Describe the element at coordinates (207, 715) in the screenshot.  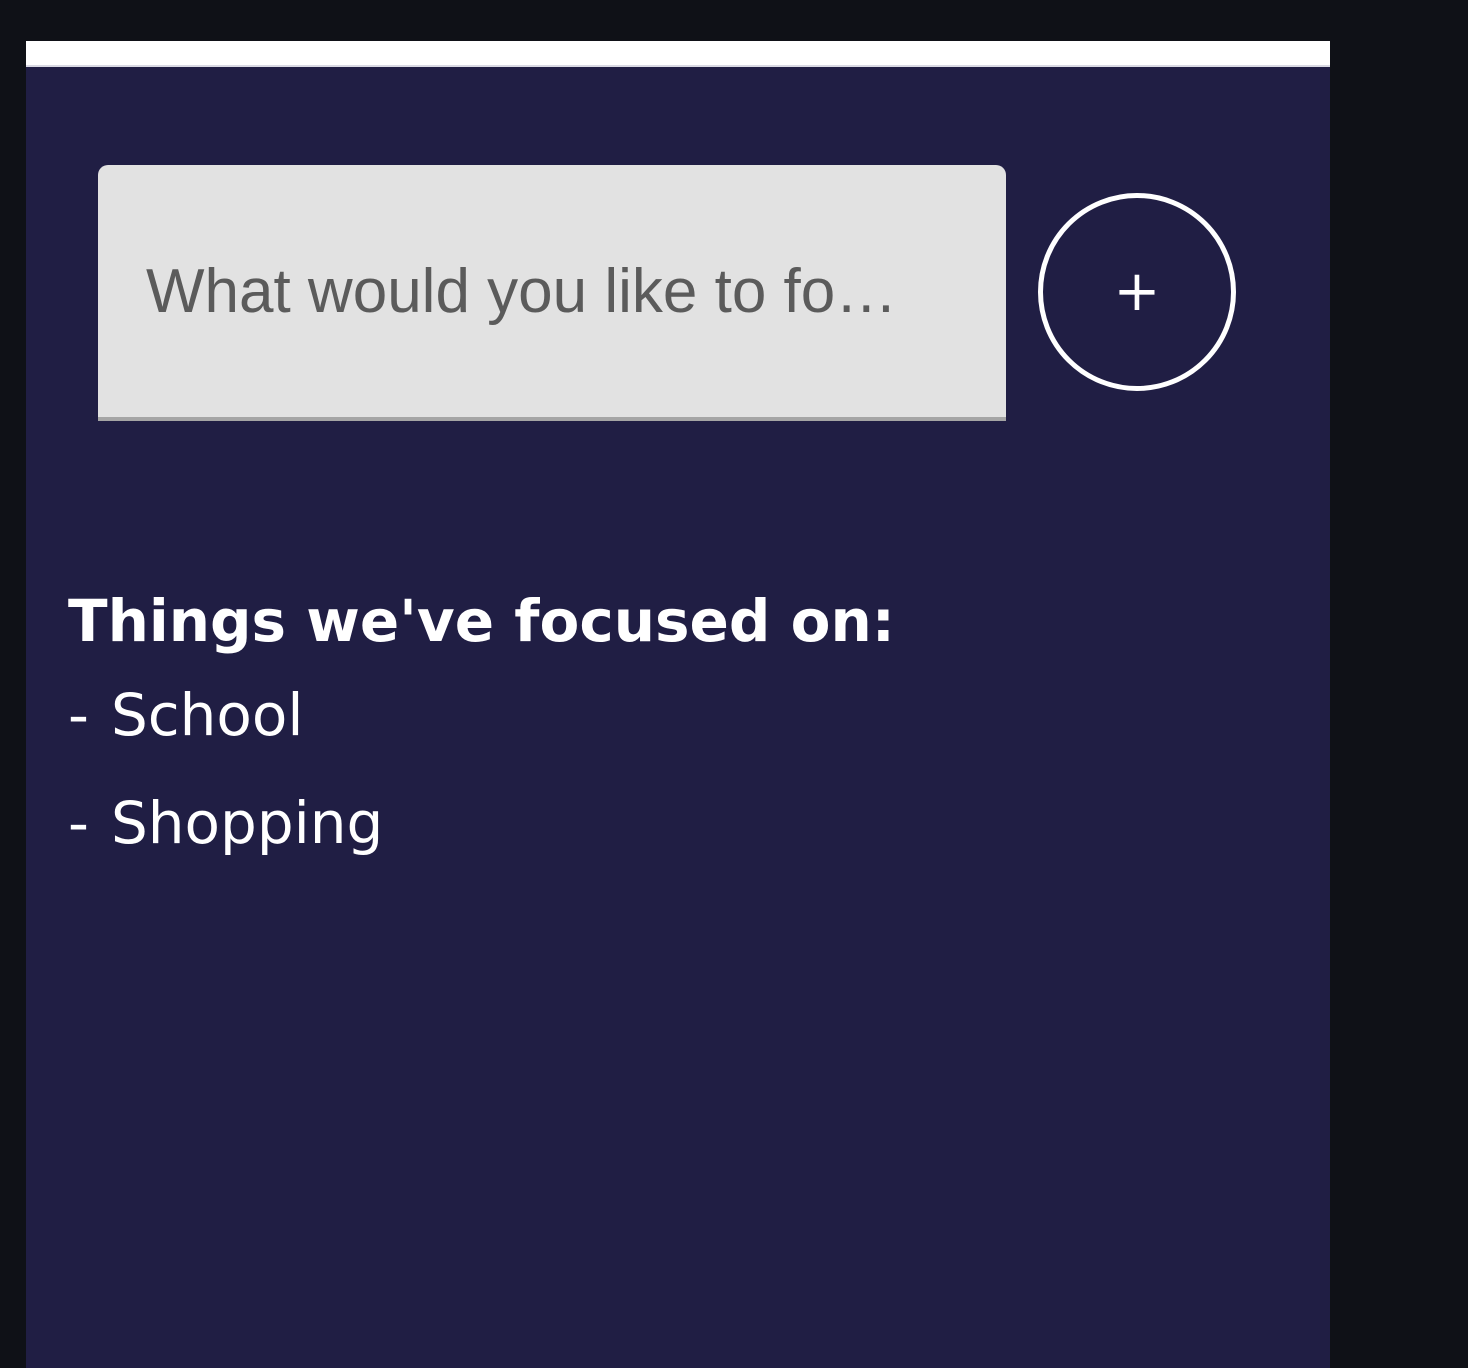
I see `list-item-label: School` at that location.